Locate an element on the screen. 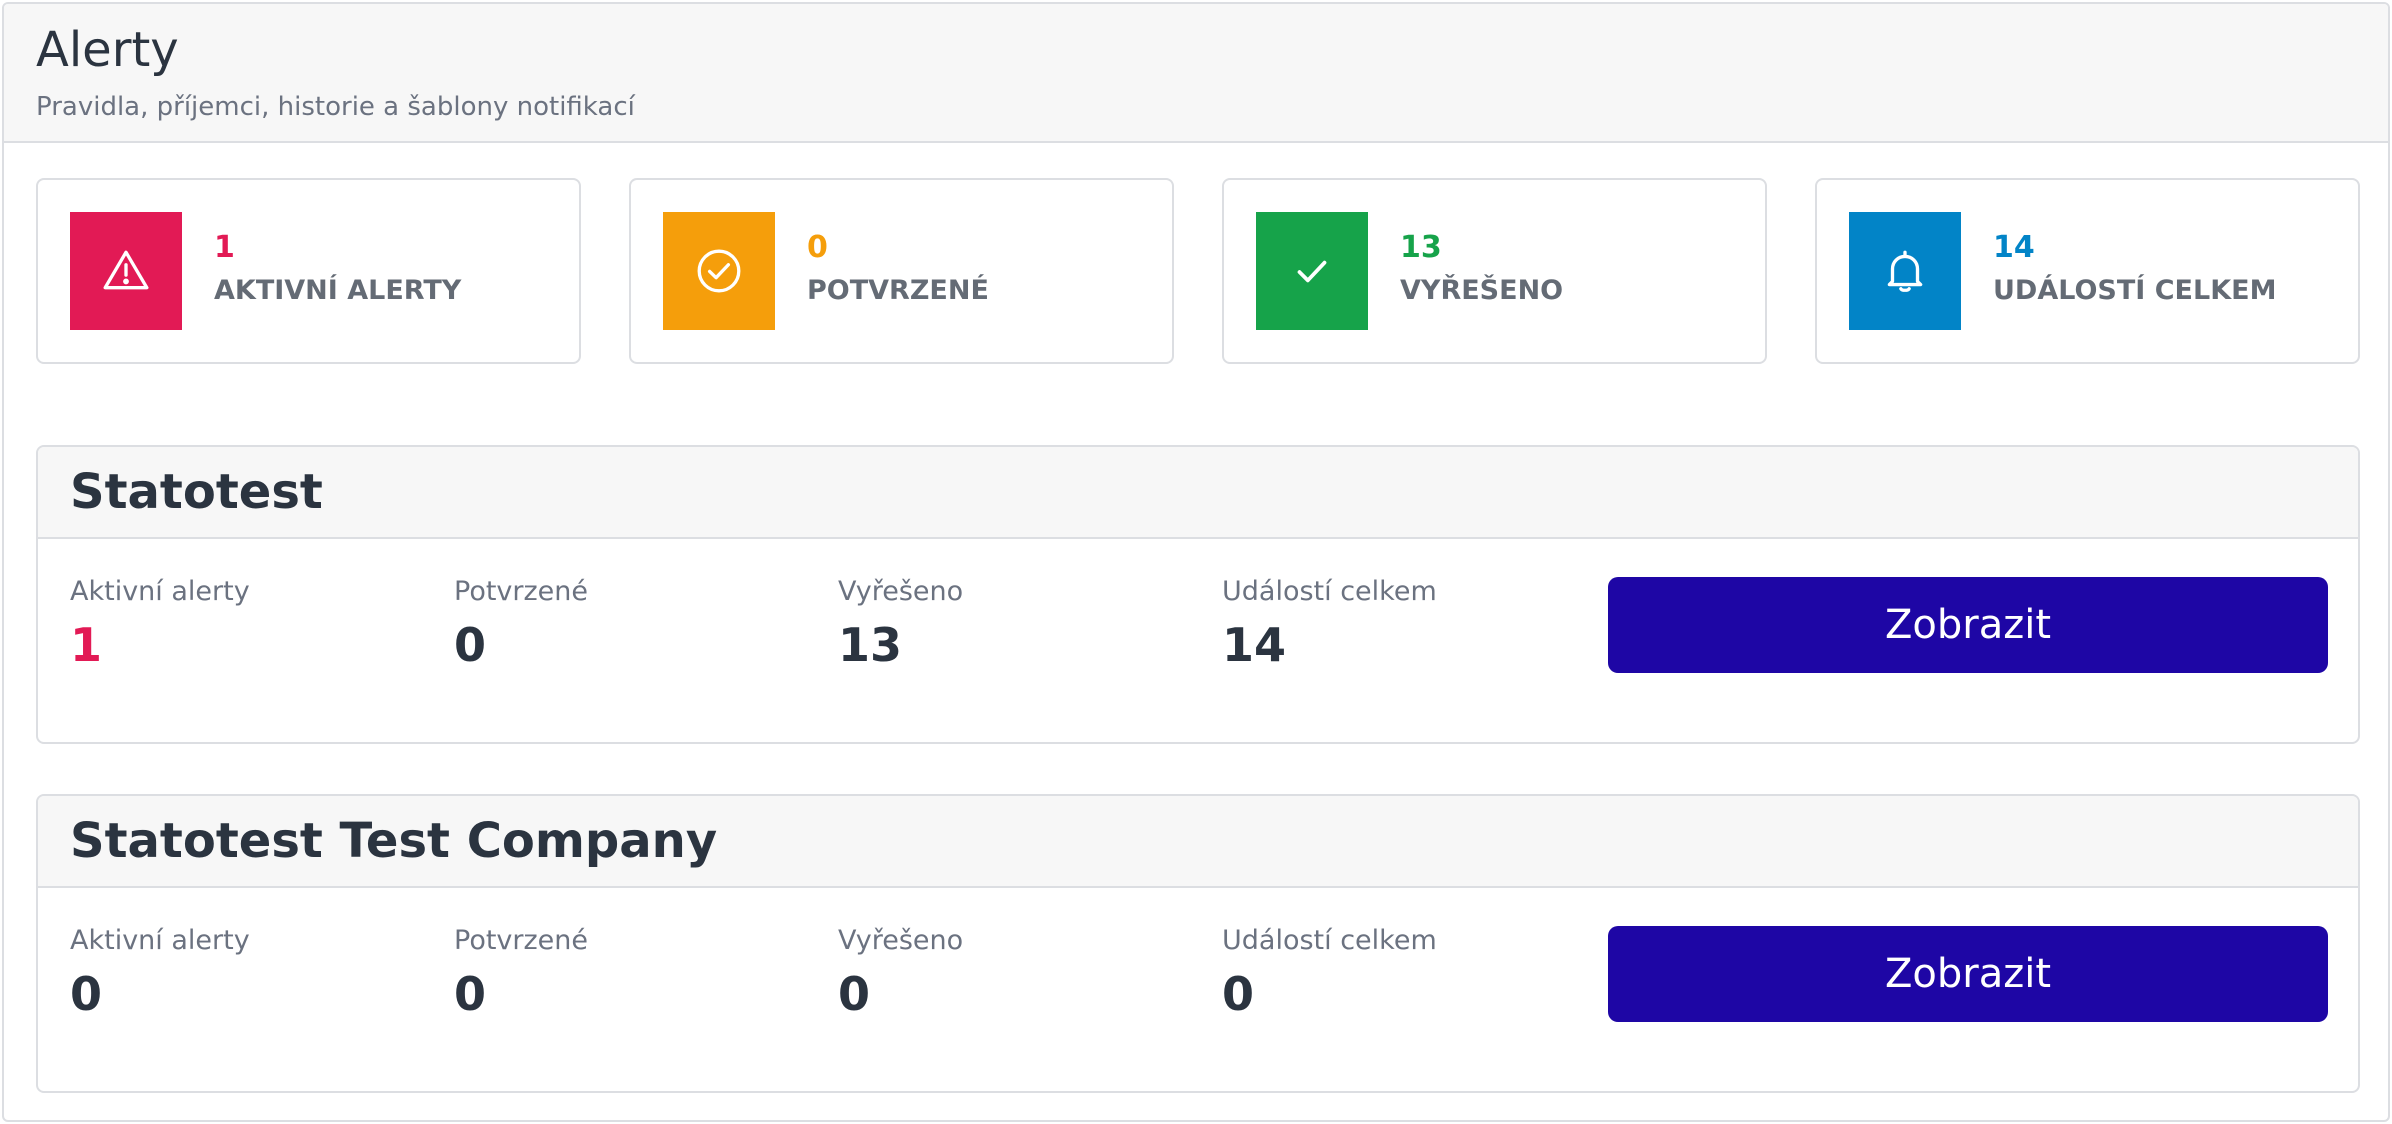 This screenshot has width=2392, height=1124. stat-label: AKTIVNÍ ALERTY is located at coordinates (338, 290).